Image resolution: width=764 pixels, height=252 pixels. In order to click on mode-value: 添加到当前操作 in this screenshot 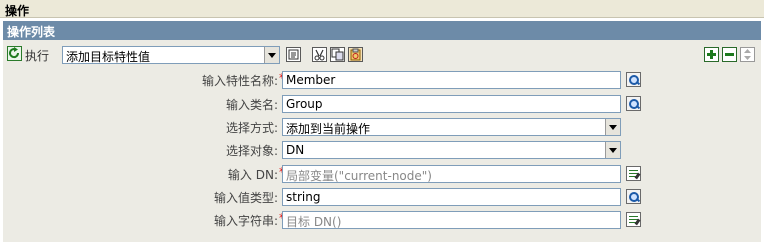, I will do `click(328, 129)`.